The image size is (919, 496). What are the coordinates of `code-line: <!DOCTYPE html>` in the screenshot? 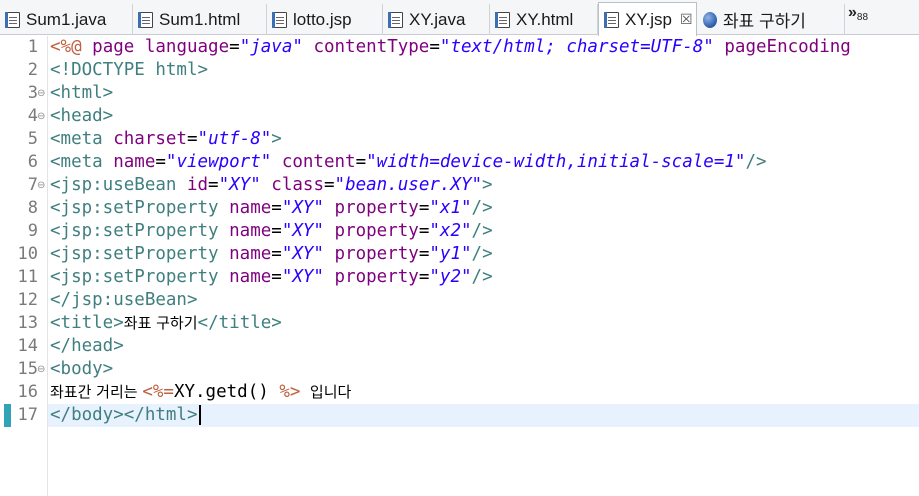 It's located at (484, 70).